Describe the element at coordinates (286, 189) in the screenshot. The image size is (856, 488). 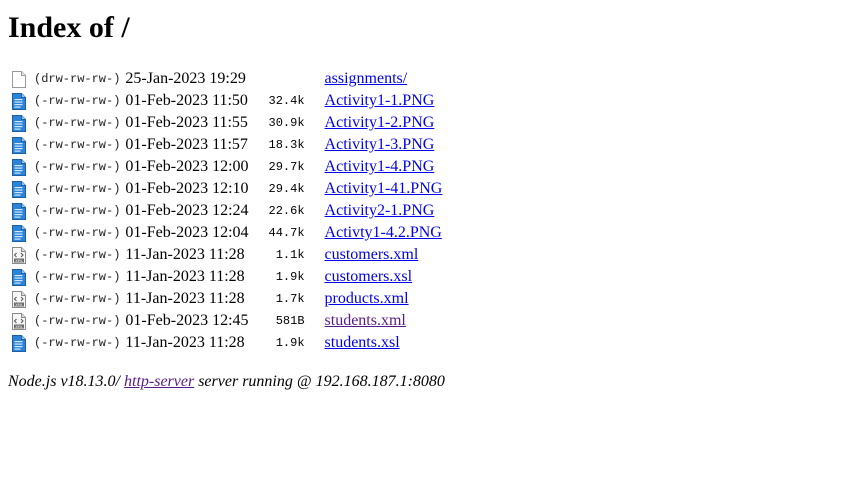
I see `file-size: 29.4k` at that location.